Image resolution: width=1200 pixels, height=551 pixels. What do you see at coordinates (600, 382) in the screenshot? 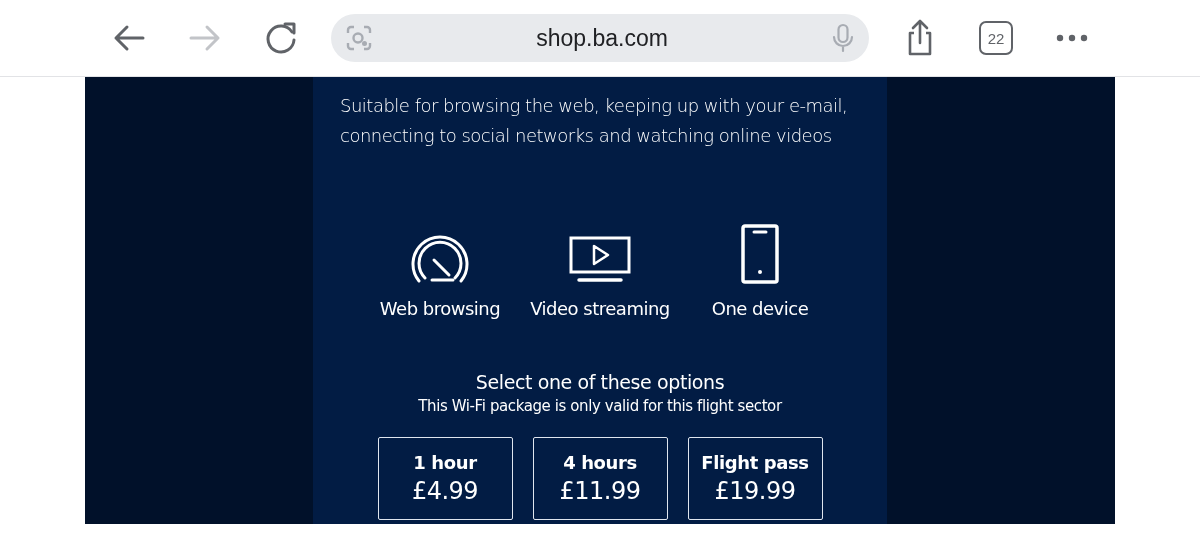
I see `options-heading: Select one of these options` at bounding box center [600, 382].